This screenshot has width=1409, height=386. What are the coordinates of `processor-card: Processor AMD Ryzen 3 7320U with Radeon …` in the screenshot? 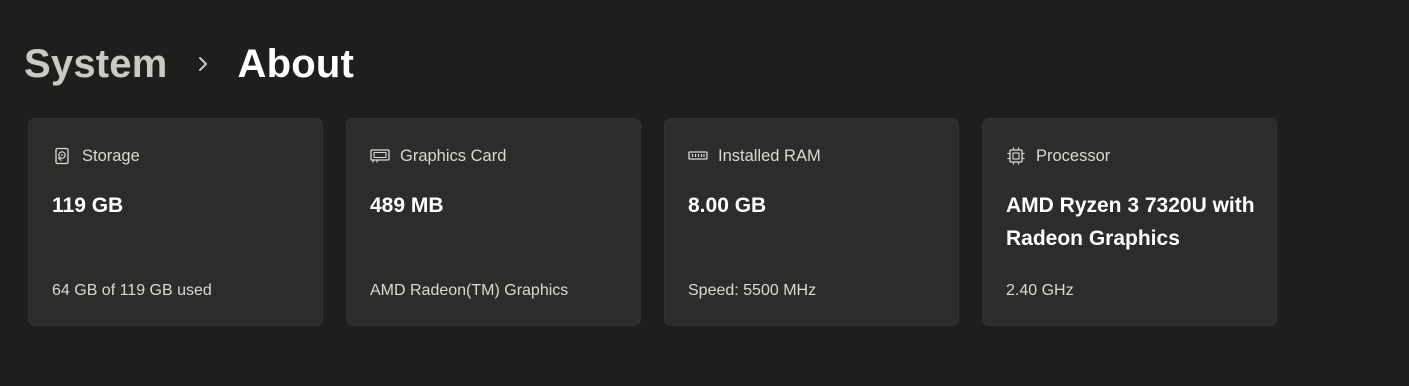 It's located at (1129, 222).